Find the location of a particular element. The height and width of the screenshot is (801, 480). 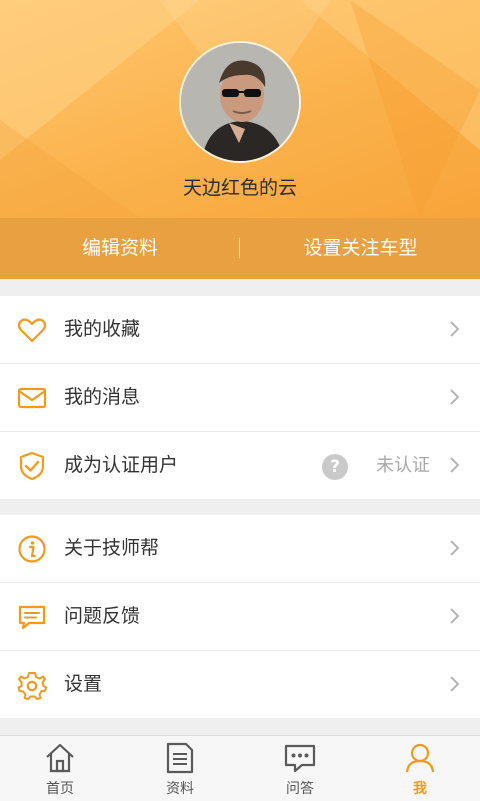

menu-item-messages: 我的消息 is located at coordinates (240, 398).